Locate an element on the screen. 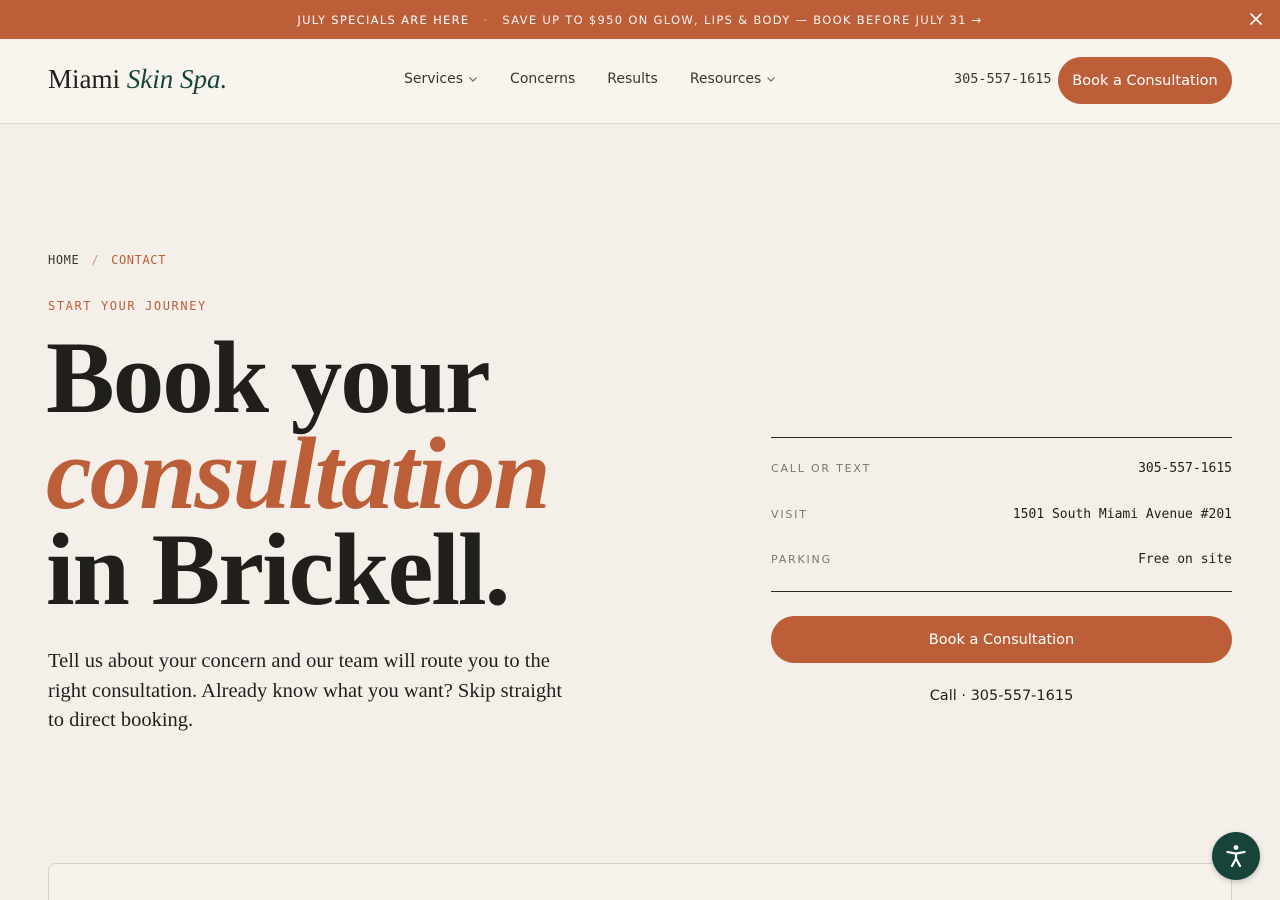 This screenshot has width=1280, height=900. nav-item-resources: Resources is located at coordinates (733, 79).